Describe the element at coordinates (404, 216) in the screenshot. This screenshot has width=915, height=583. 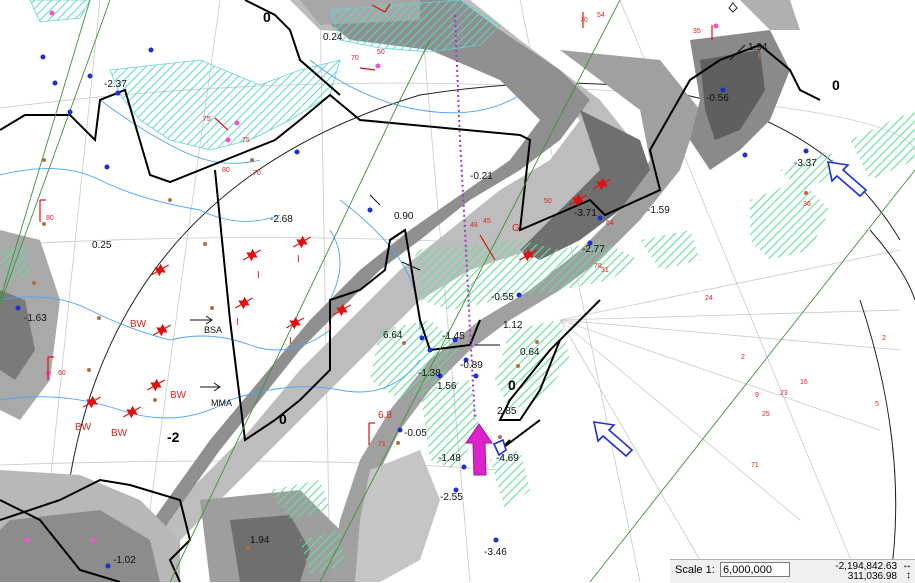
I see `station-value: 0.90` at that location.